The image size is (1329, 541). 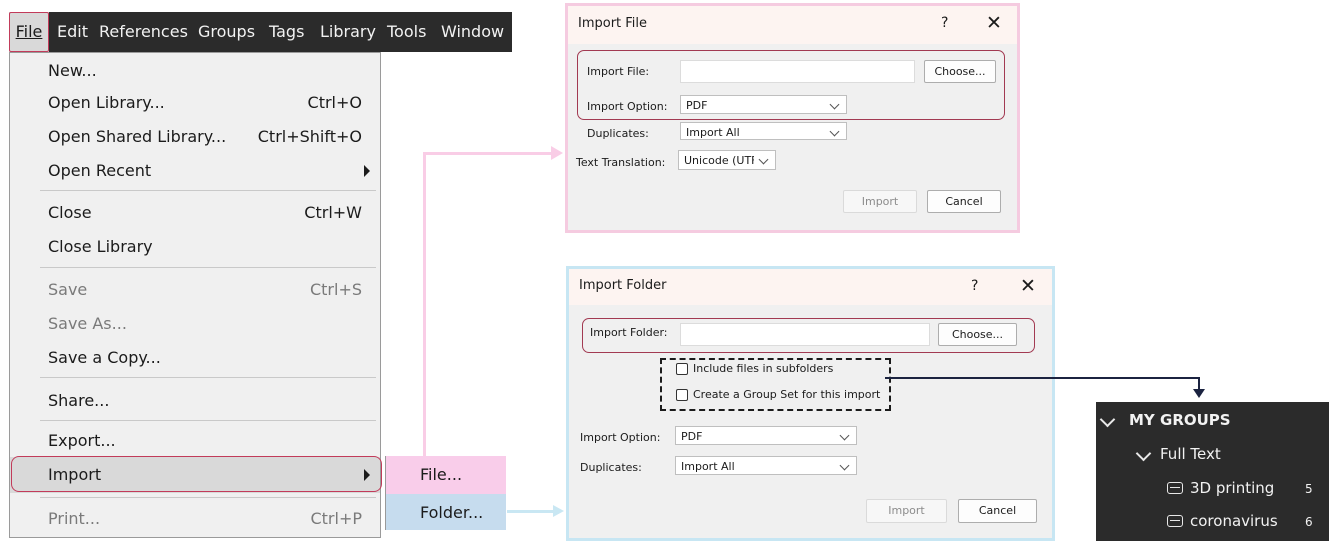 I want to click on menu-tools: Tools, so click(x=406, y=32).